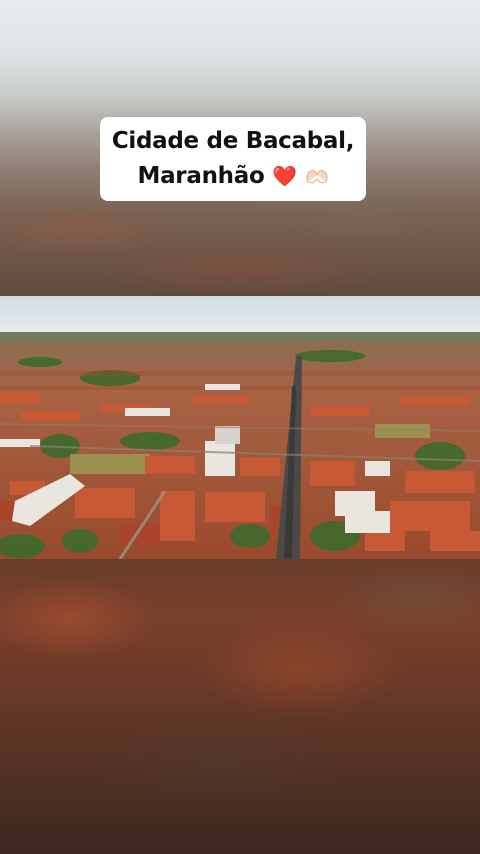  What do you see at coordinates (240, 316) in the screenshot?
I see `sky` at bounding box center [240, 316].